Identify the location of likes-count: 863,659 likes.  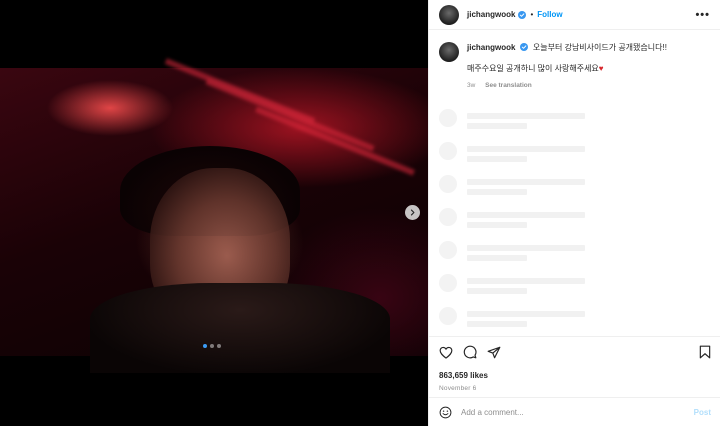
(575, 375).